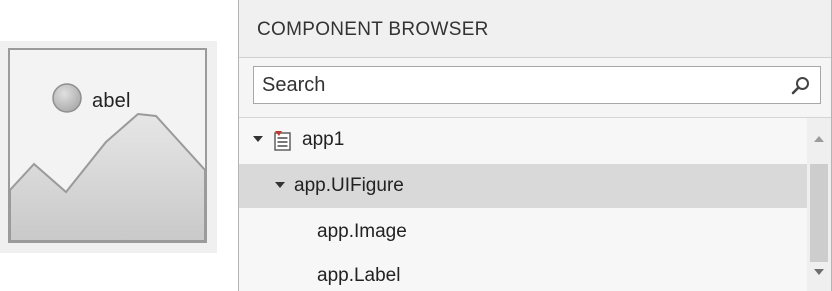 This screenshot has width=832, height=291. I want to click on tree-node-label-component: app.Label, so click(523, 272).